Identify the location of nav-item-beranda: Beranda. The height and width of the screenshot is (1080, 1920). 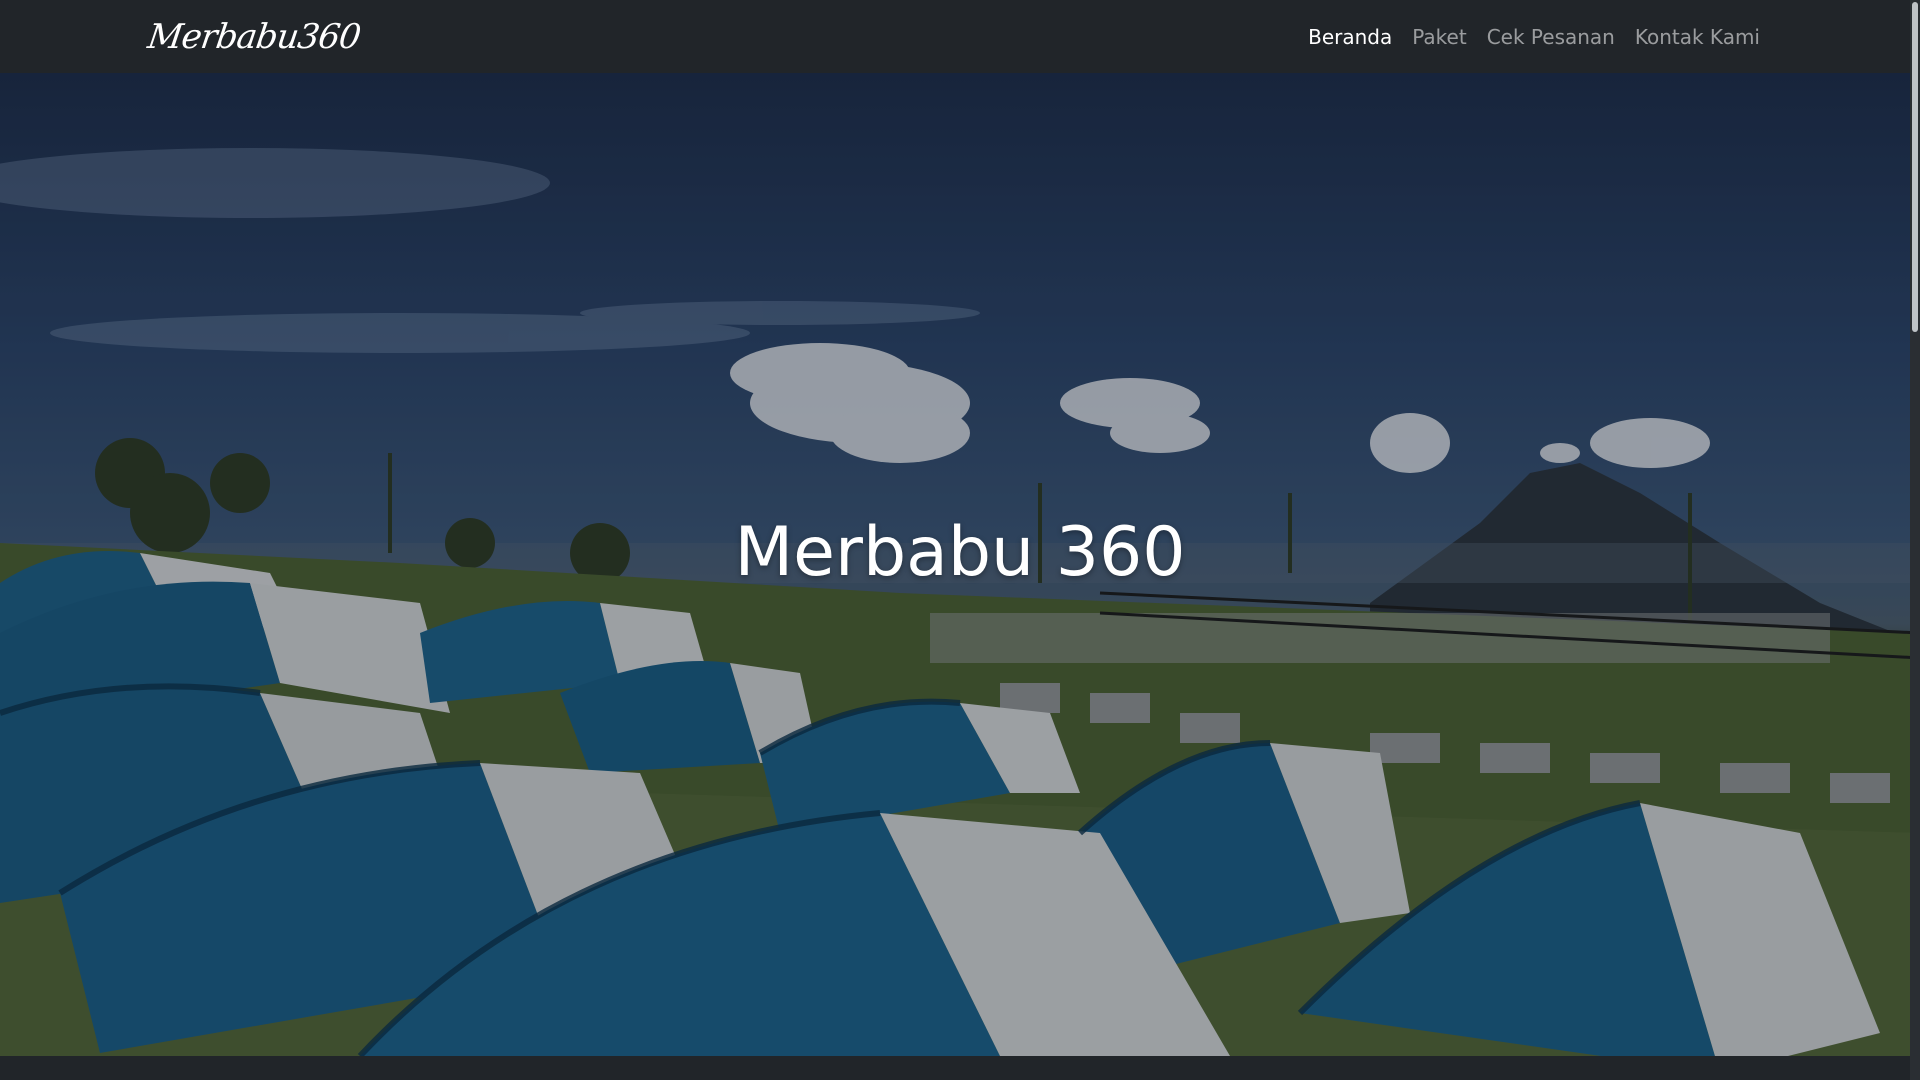
(1350, 37).